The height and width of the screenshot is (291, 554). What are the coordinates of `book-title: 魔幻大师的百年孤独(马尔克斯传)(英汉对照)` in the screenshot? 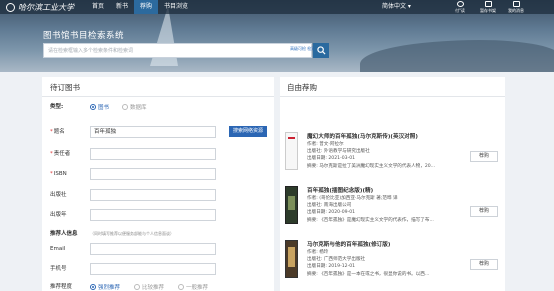 It's located at (362, 136).